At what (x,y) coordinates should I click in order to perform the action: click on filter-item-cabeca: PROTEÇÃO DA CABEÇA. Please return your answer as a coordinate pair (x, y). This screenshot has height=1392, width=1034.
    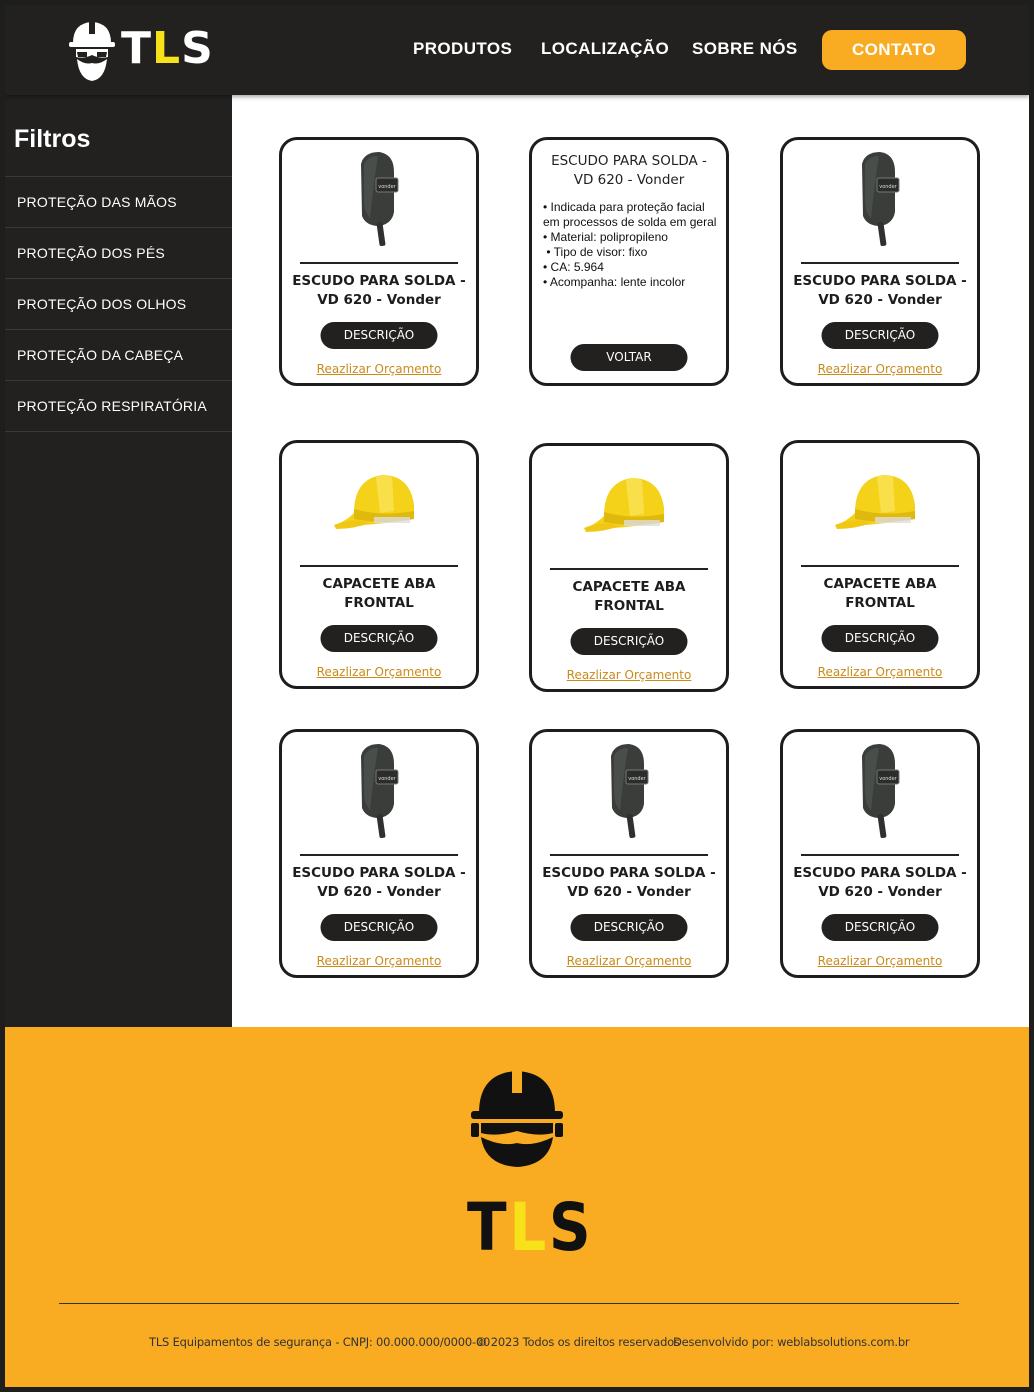
    Looking at the image, I should click on (118, 354).